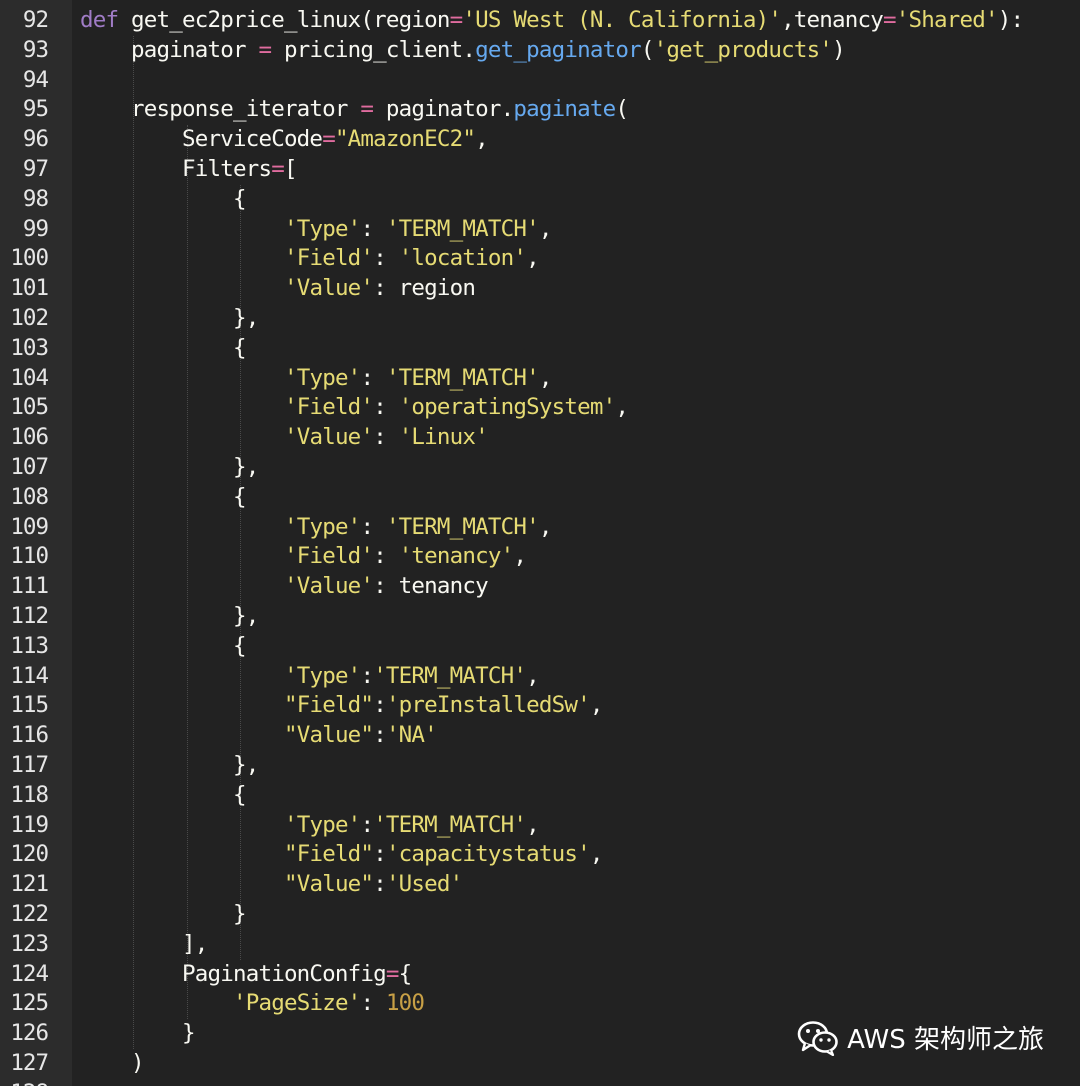  What do you see at coordinates (29, 914) in the screenshot?
I see `line-number: 122` at bounding box center [29, 914].